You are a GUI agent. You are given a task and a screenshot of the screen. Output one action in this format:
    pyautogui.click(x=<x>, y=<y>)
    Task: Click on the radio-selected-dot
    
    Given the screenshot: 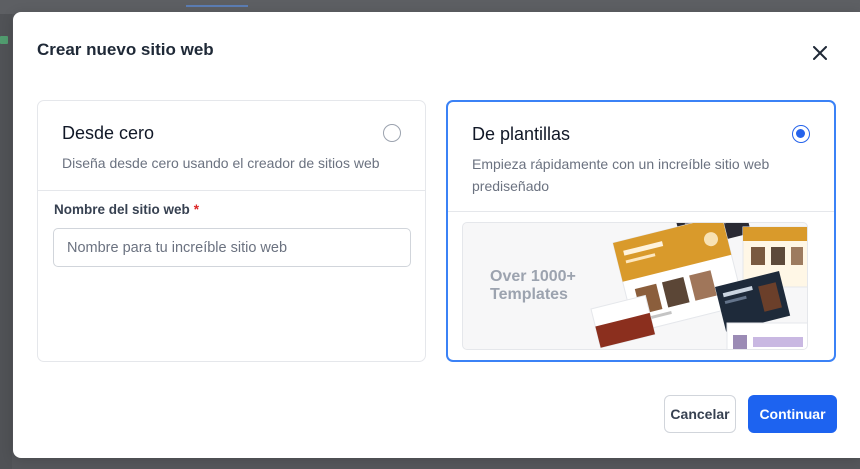 What is the action you would take?
    pyautogui.click(x=800, y=133)
    